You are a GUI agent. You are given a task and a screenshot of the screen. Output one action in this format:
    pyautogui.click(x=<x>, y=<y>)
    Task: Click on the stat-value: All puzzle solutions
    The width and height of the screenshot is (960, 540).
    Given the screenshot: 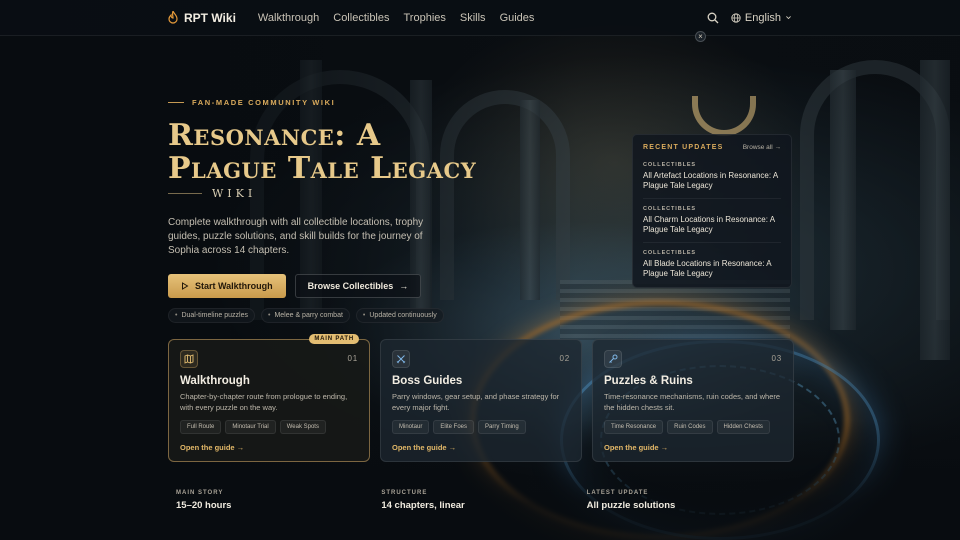 What is the action you would take?
    pyautogui.click(x=631, y=505)
    